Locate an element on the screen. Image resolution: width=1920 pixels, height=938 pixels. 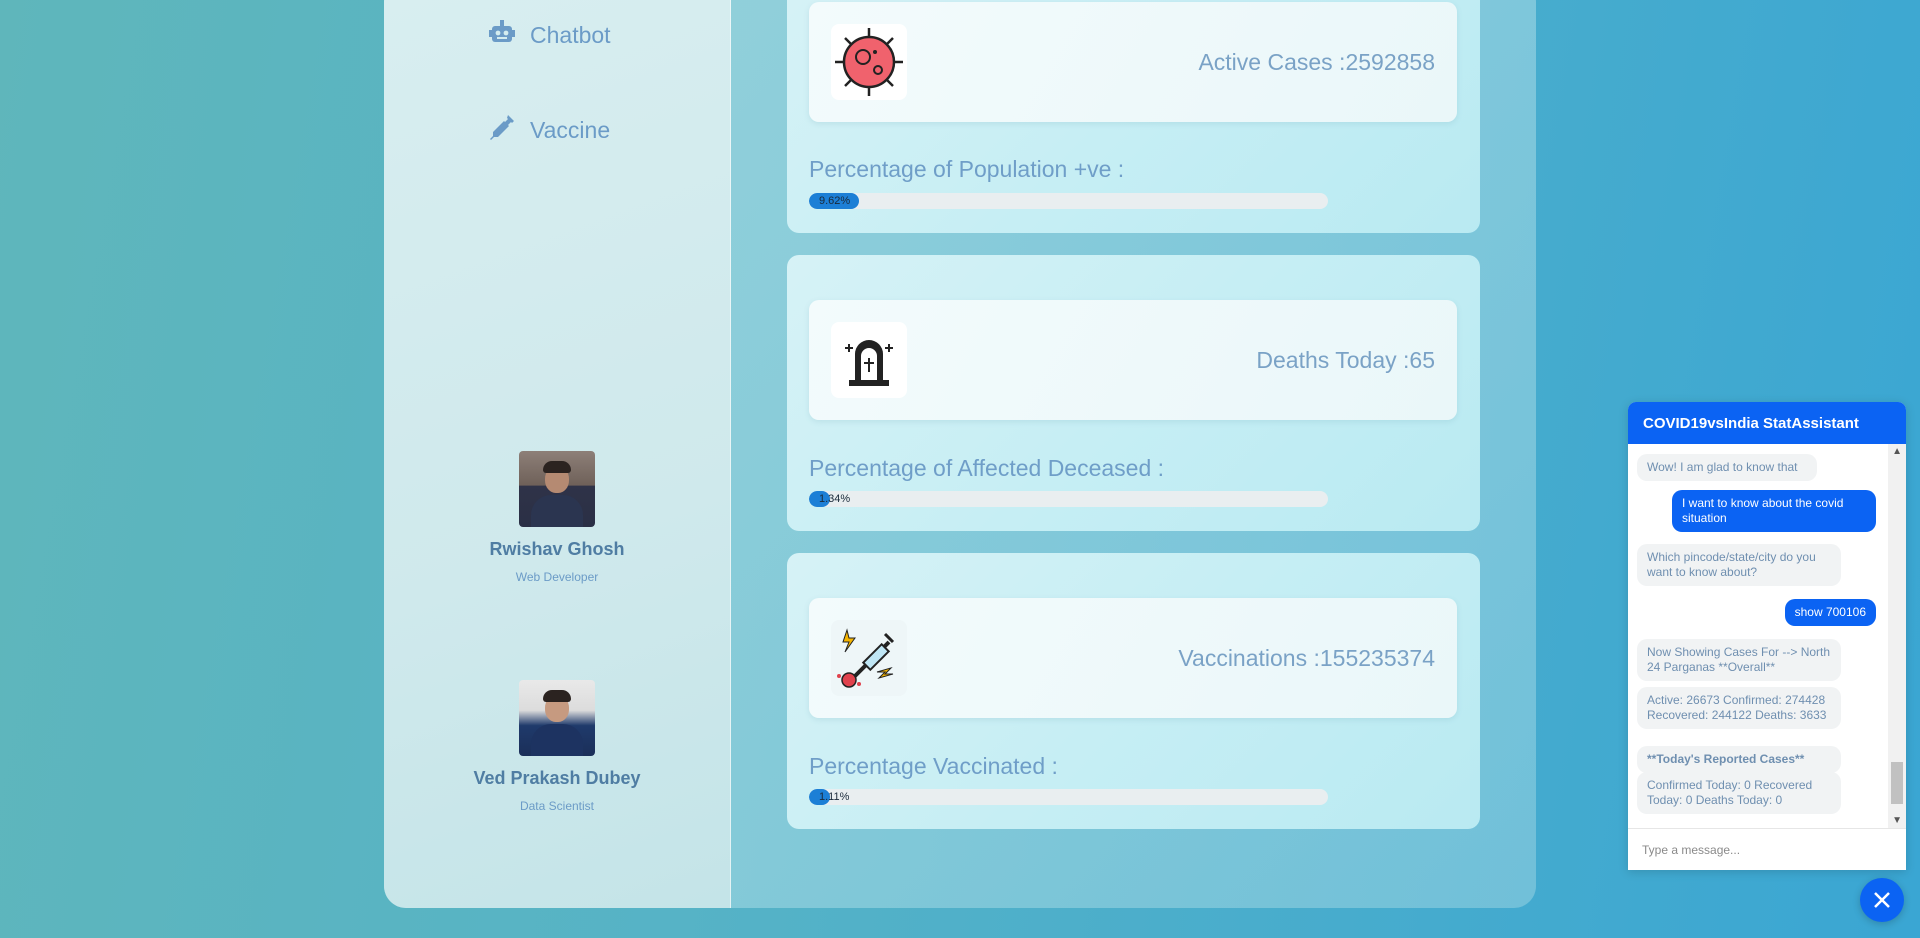
scroll-down-icon: ▼ is located at coordinates (1897, 820).